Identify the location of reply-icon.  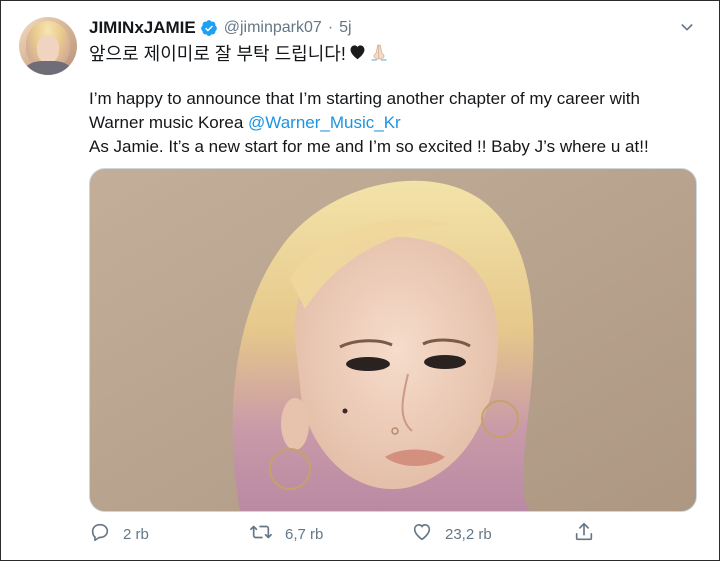
(100, 534).